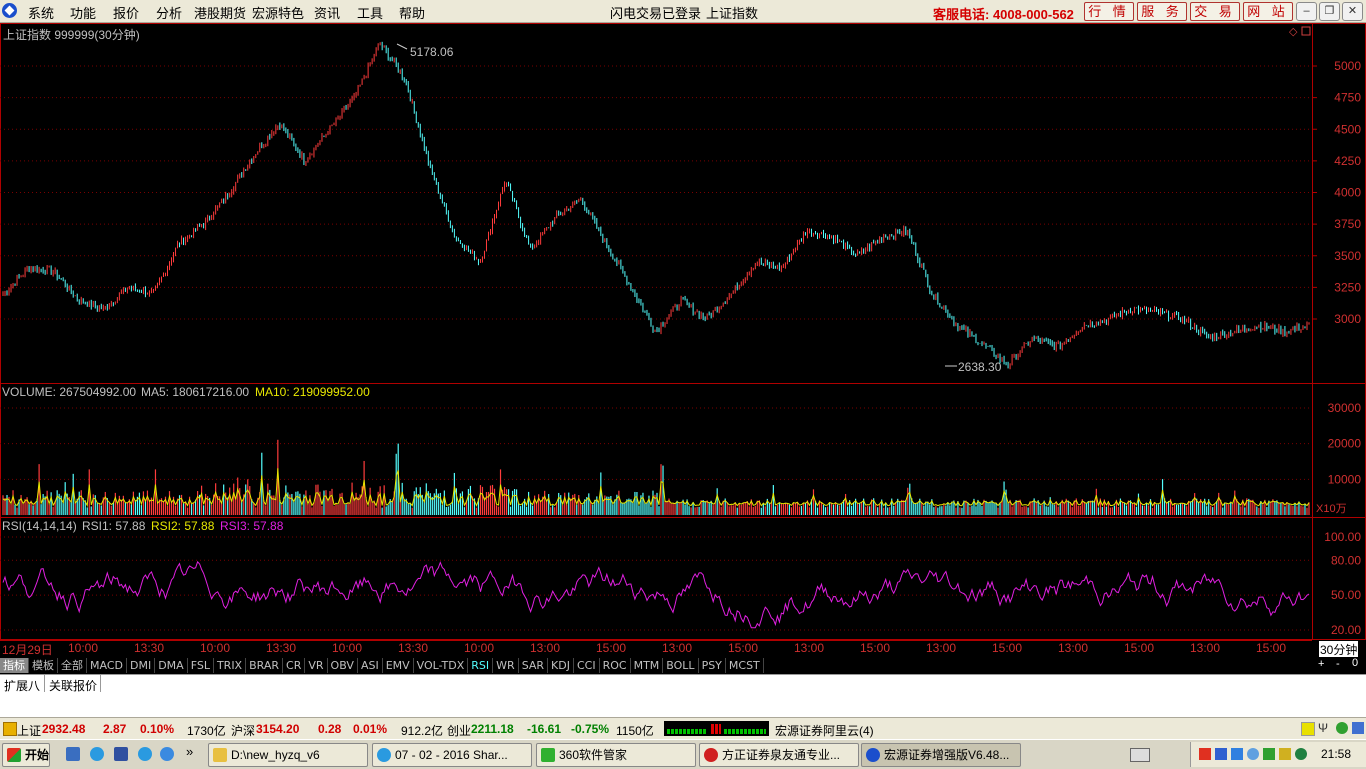  Describe the element at coordinates (561, 665) in the screenshot. I see `tab-kdj: KDJ` at that location.